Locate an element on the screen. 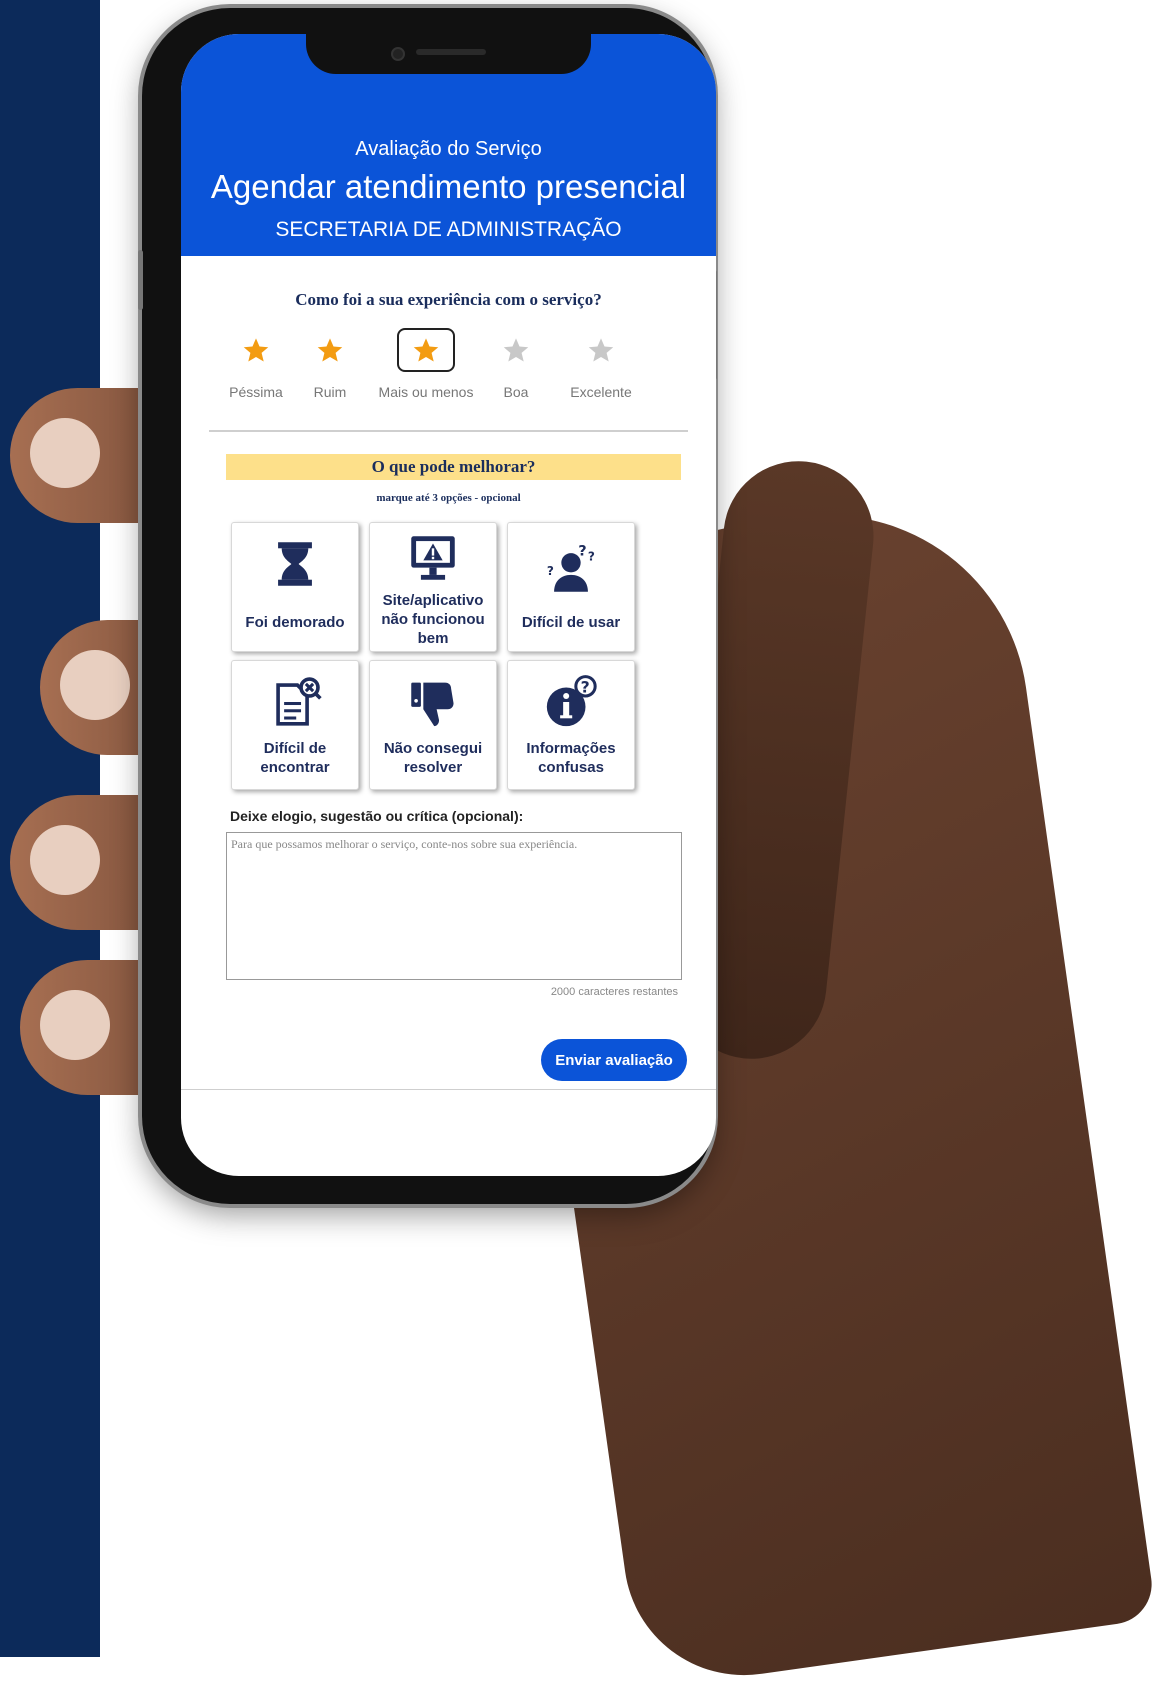 This screenshot has height=1691, width=1172. phone-side-button is located at coordinates (140, 280).